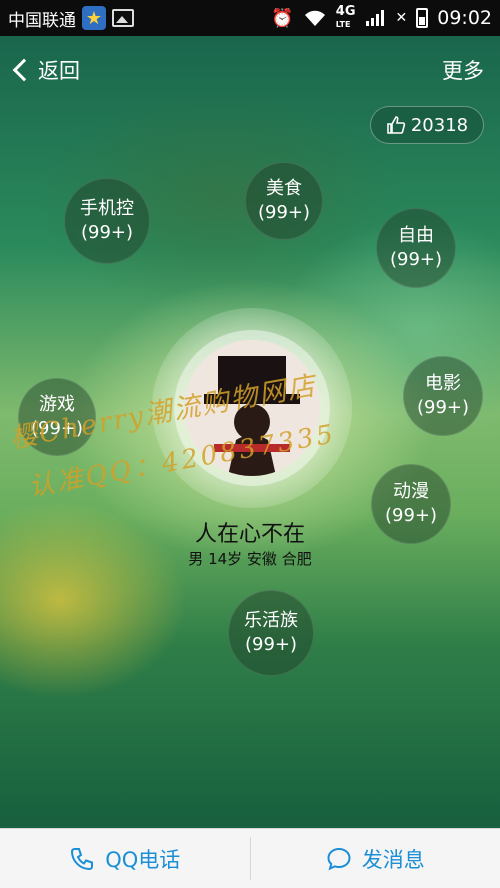 This screenshot has height=888, width=500. What do you see at coordinates (284, 201) in the screenshot?
I see `tag-bubble-food: 美食 (99+)` at bounding box center [284, 201].